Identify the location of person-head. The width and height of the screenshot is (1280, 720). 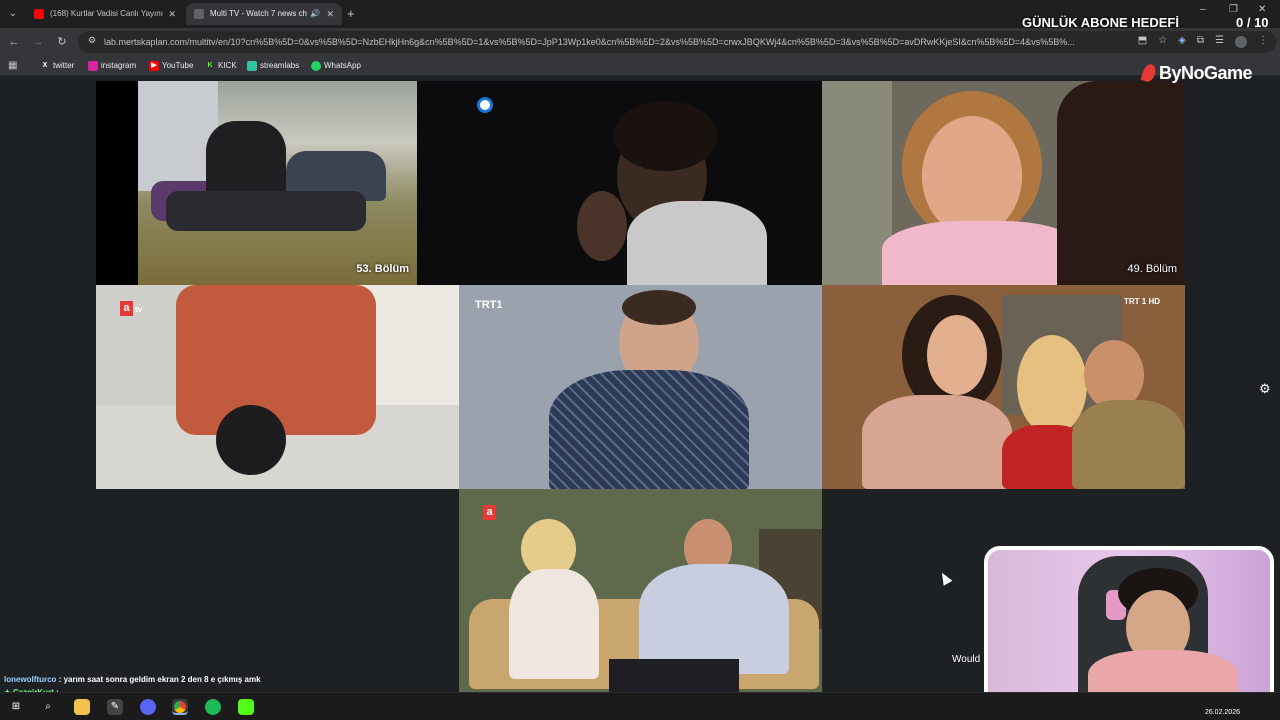
(251, 440).